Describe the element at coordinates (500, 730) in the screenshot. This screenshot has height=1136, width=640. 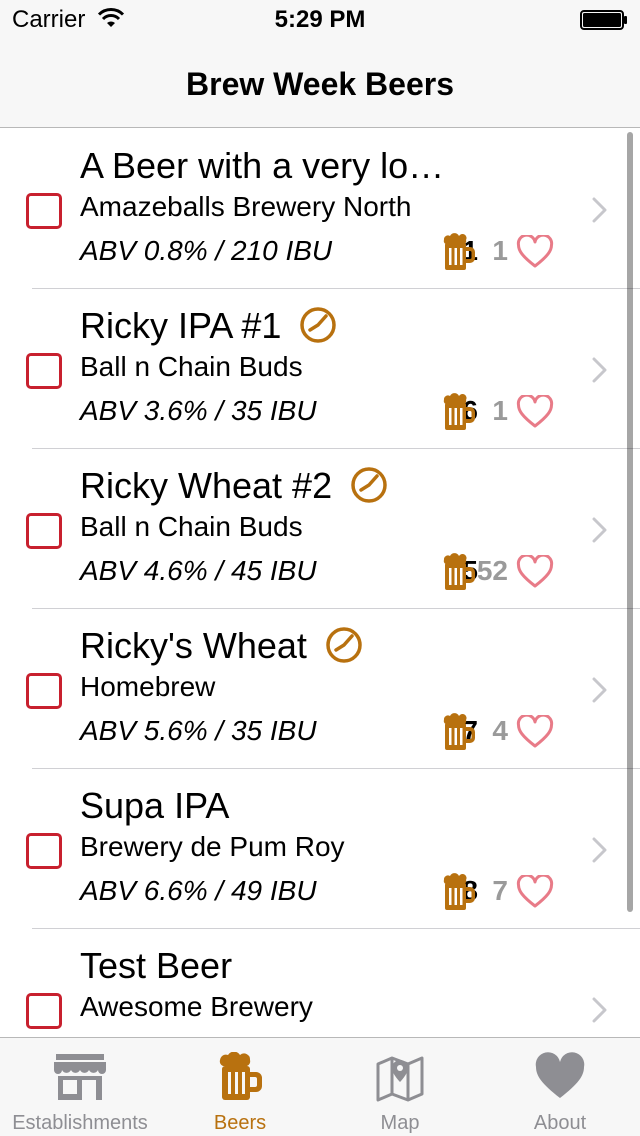
I see `like-count: 4` at that location.